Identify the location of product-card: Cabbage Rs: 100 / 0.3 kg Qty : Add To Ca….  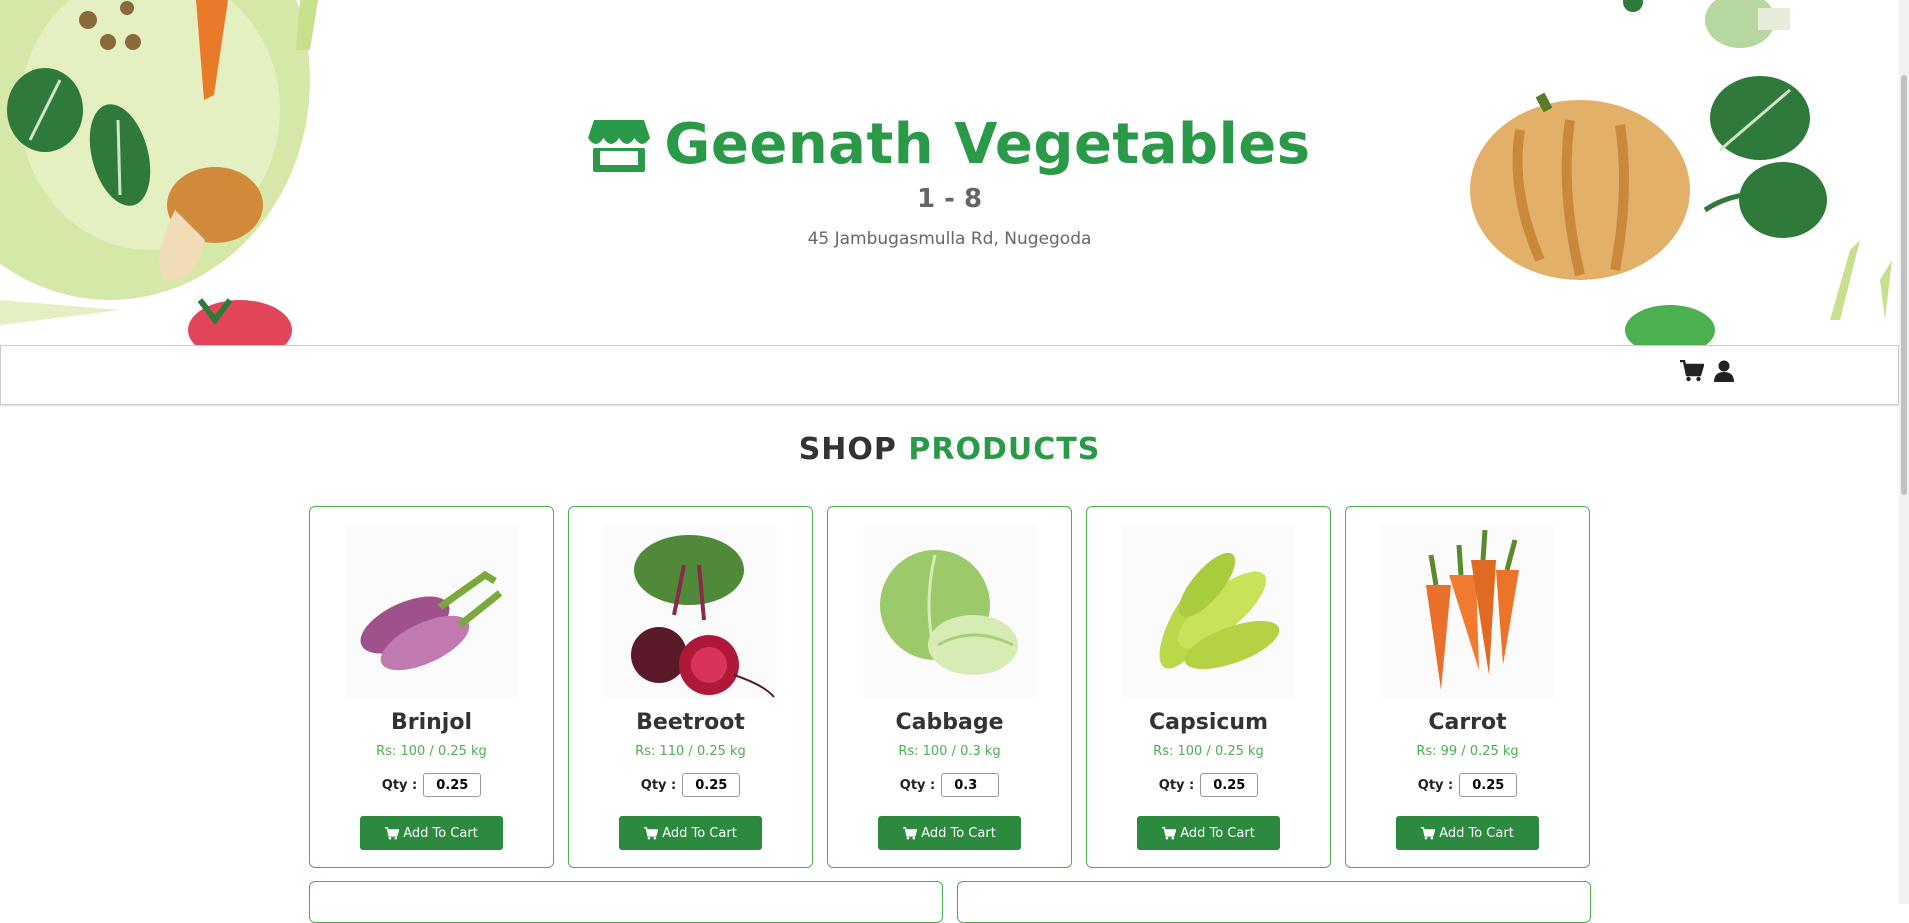
(949, 687).